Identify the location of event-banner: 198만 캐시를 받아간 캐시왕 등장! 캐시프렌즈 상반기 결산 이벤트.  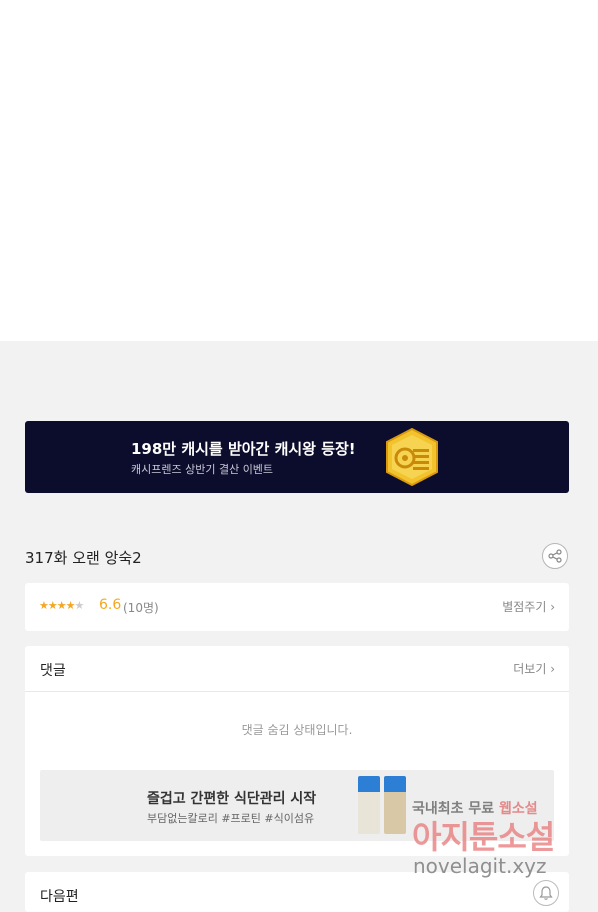
(297, 457).